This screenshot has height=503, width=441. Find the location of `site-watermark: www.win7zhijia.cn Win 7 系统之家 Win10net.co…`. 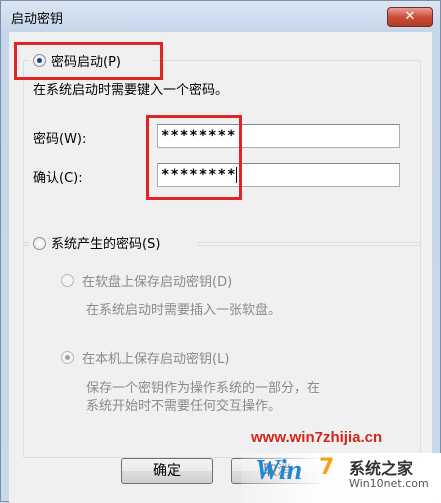

site-watermark: www.win7zhijia.cn Win 7 系统之家 Win10net.co… is located at coordinates (341, 464).